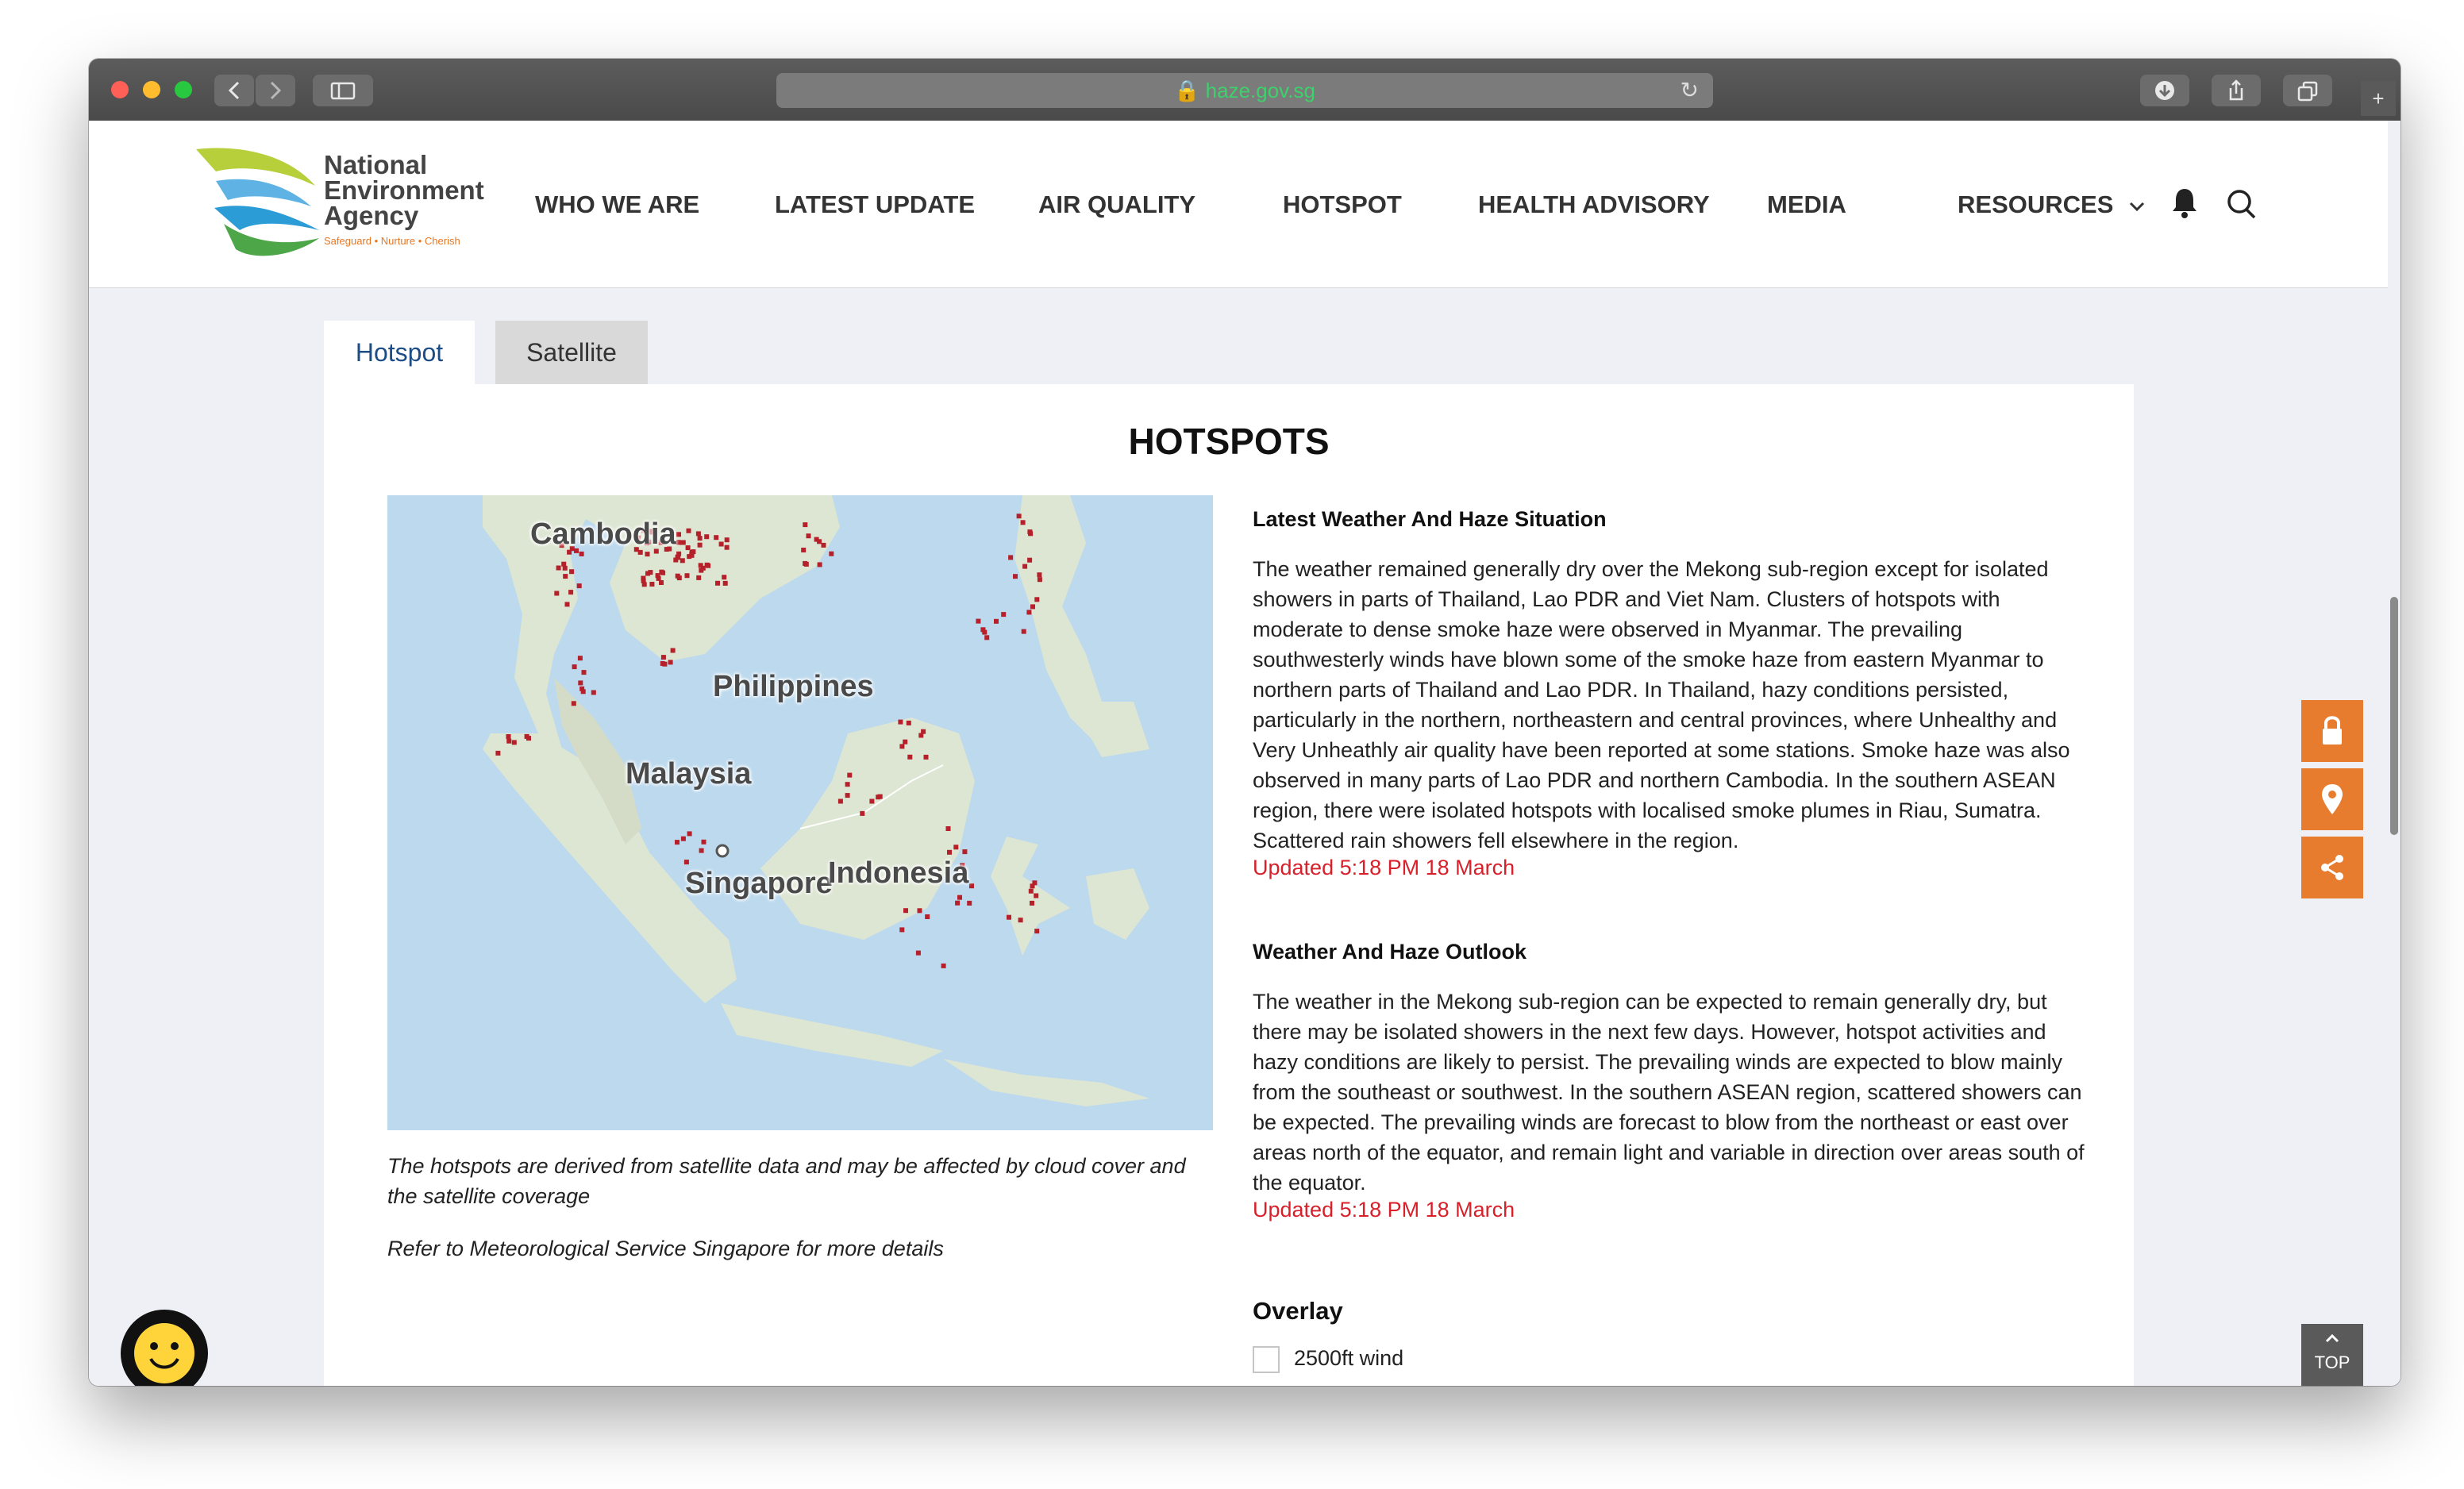 The width and height of the screenshot is (2464, 1489). Describe the element at coordinates (1342, 204) in the screenshot. I see `nav-hotspot: HOTSPOT` at that location.